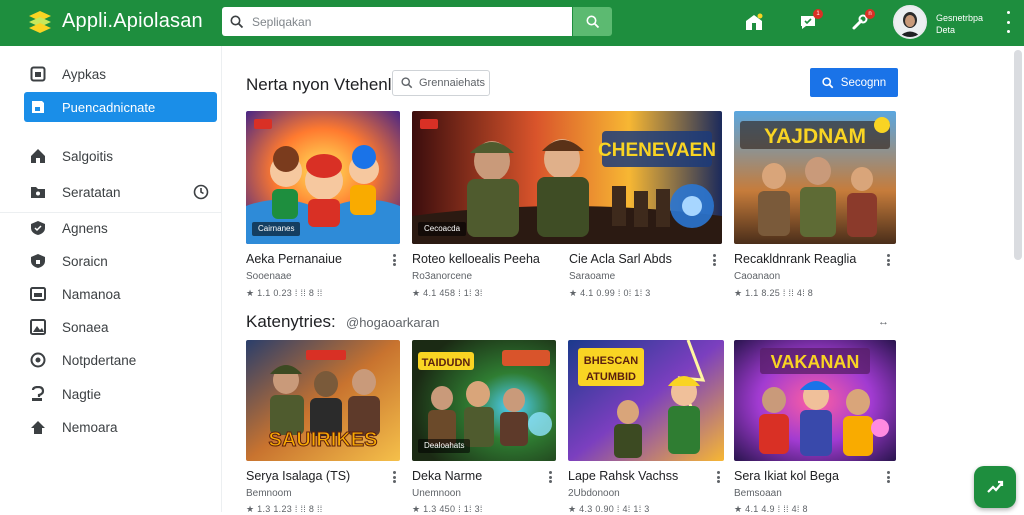  Describe the element at coordinates (886, 322) in the screenshot. I see `expand-arrows-icon: ↔` at that location.